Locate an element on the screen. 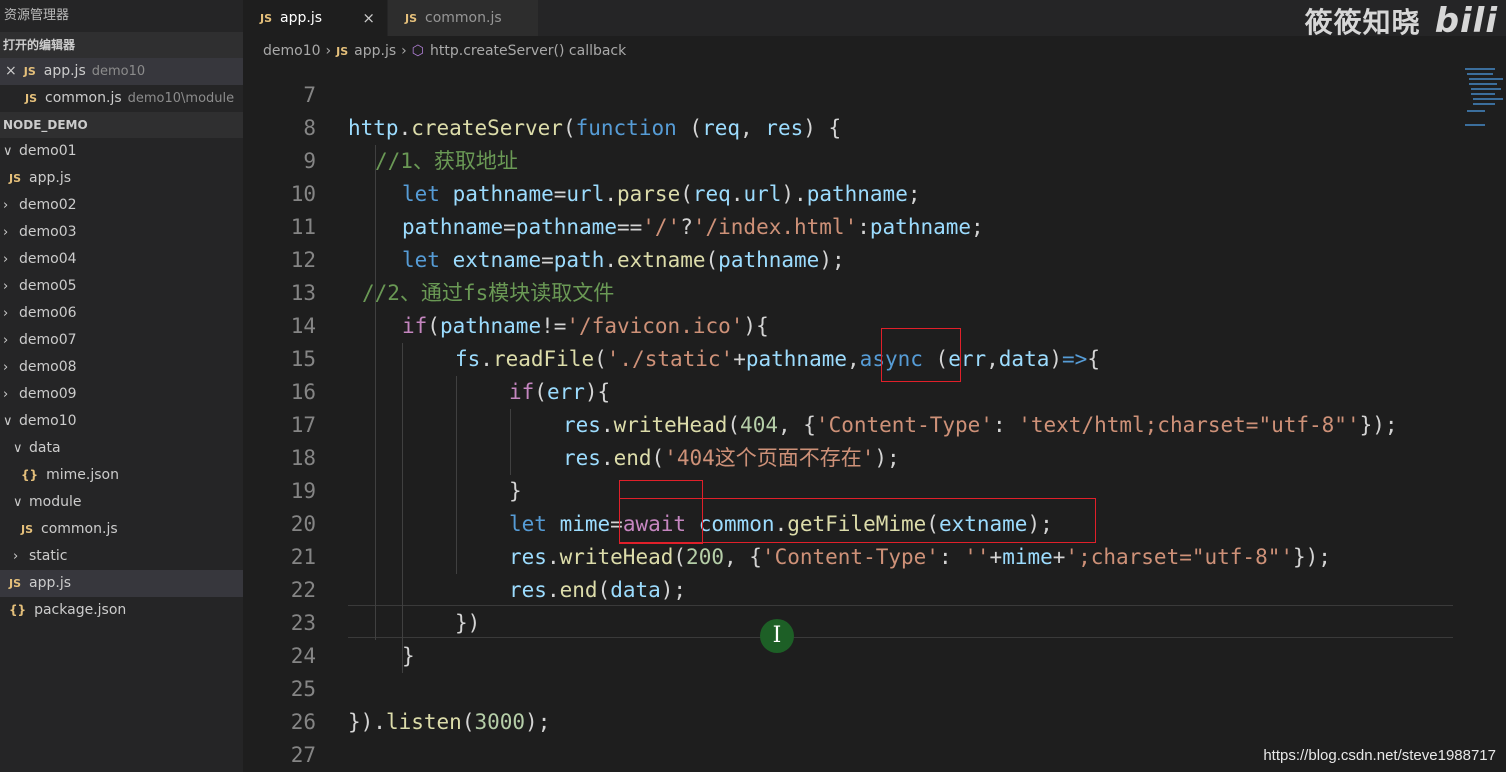 The width and height of the screenshot is (1506, 772). open-editor-item: JS common.js demo10\module is located at coordinates (121, 98).